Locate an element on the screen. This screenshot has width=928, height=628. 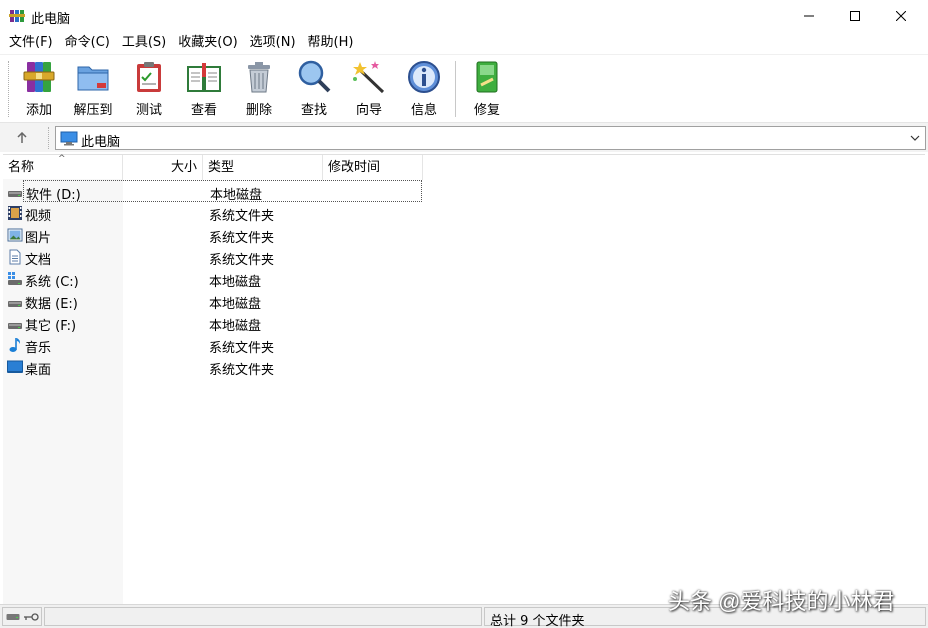
menu-command: 命令(C) is located at coordinates (87, 43).